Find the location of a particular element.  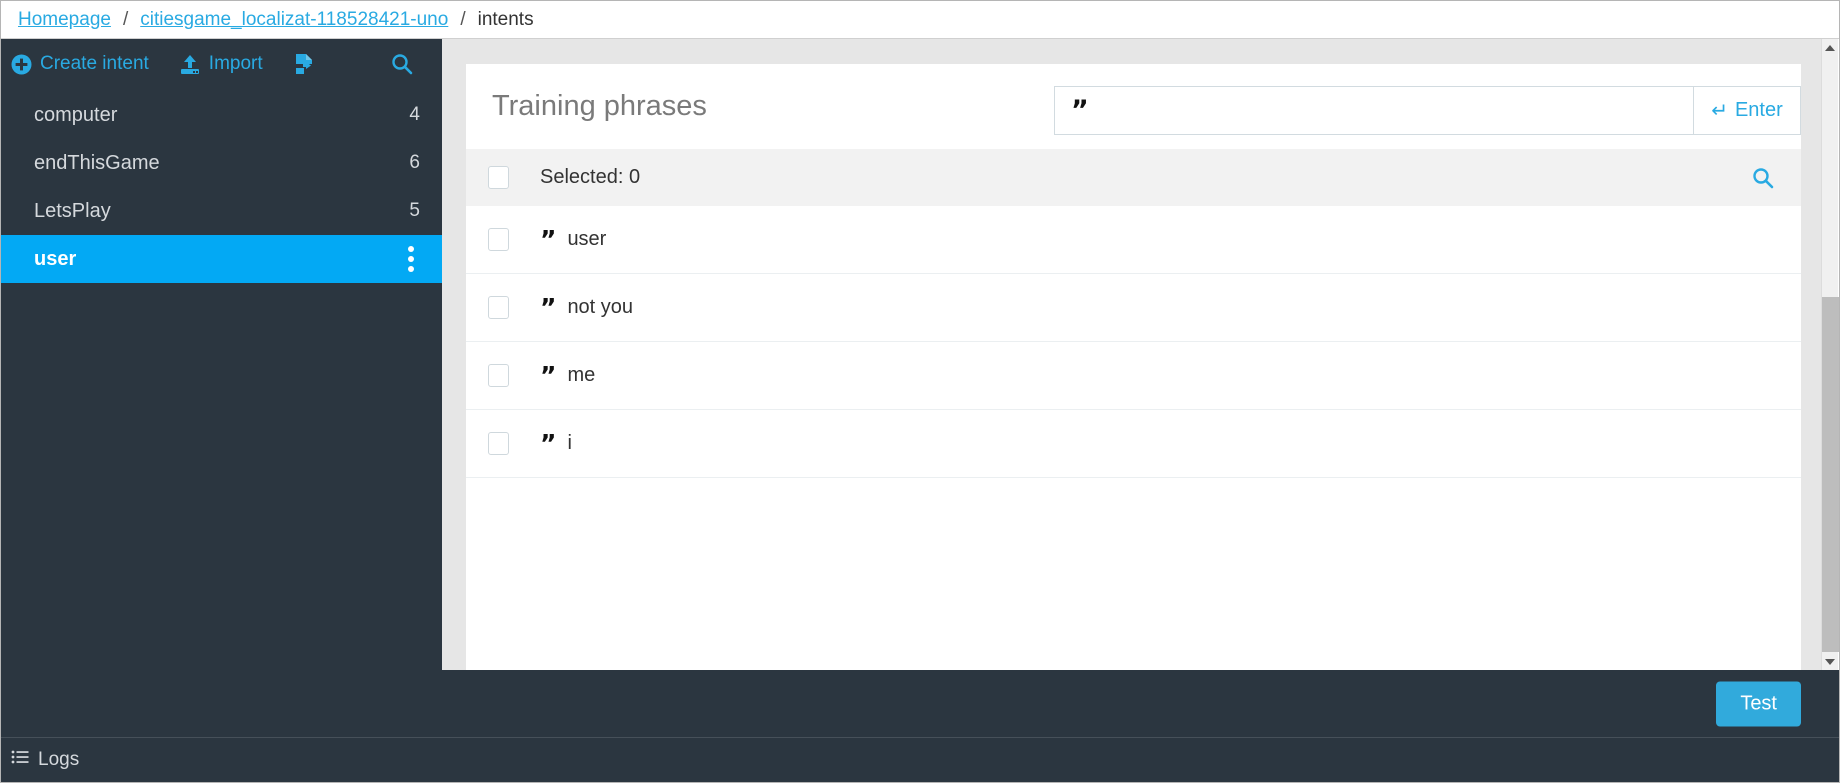

create-intent-button: Create intent is located at coordinates (80, 64).